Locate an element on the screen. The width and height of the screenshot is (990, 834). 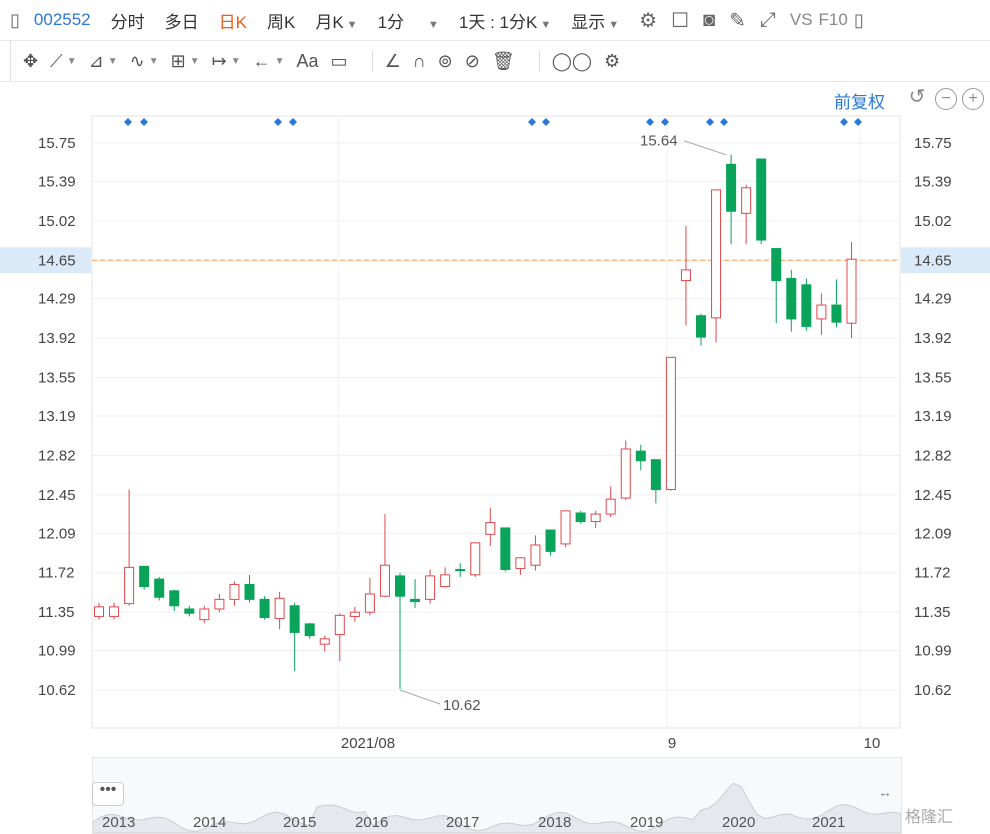
y-tick-label-right: 13.19 is located at coordinates (933, 416).